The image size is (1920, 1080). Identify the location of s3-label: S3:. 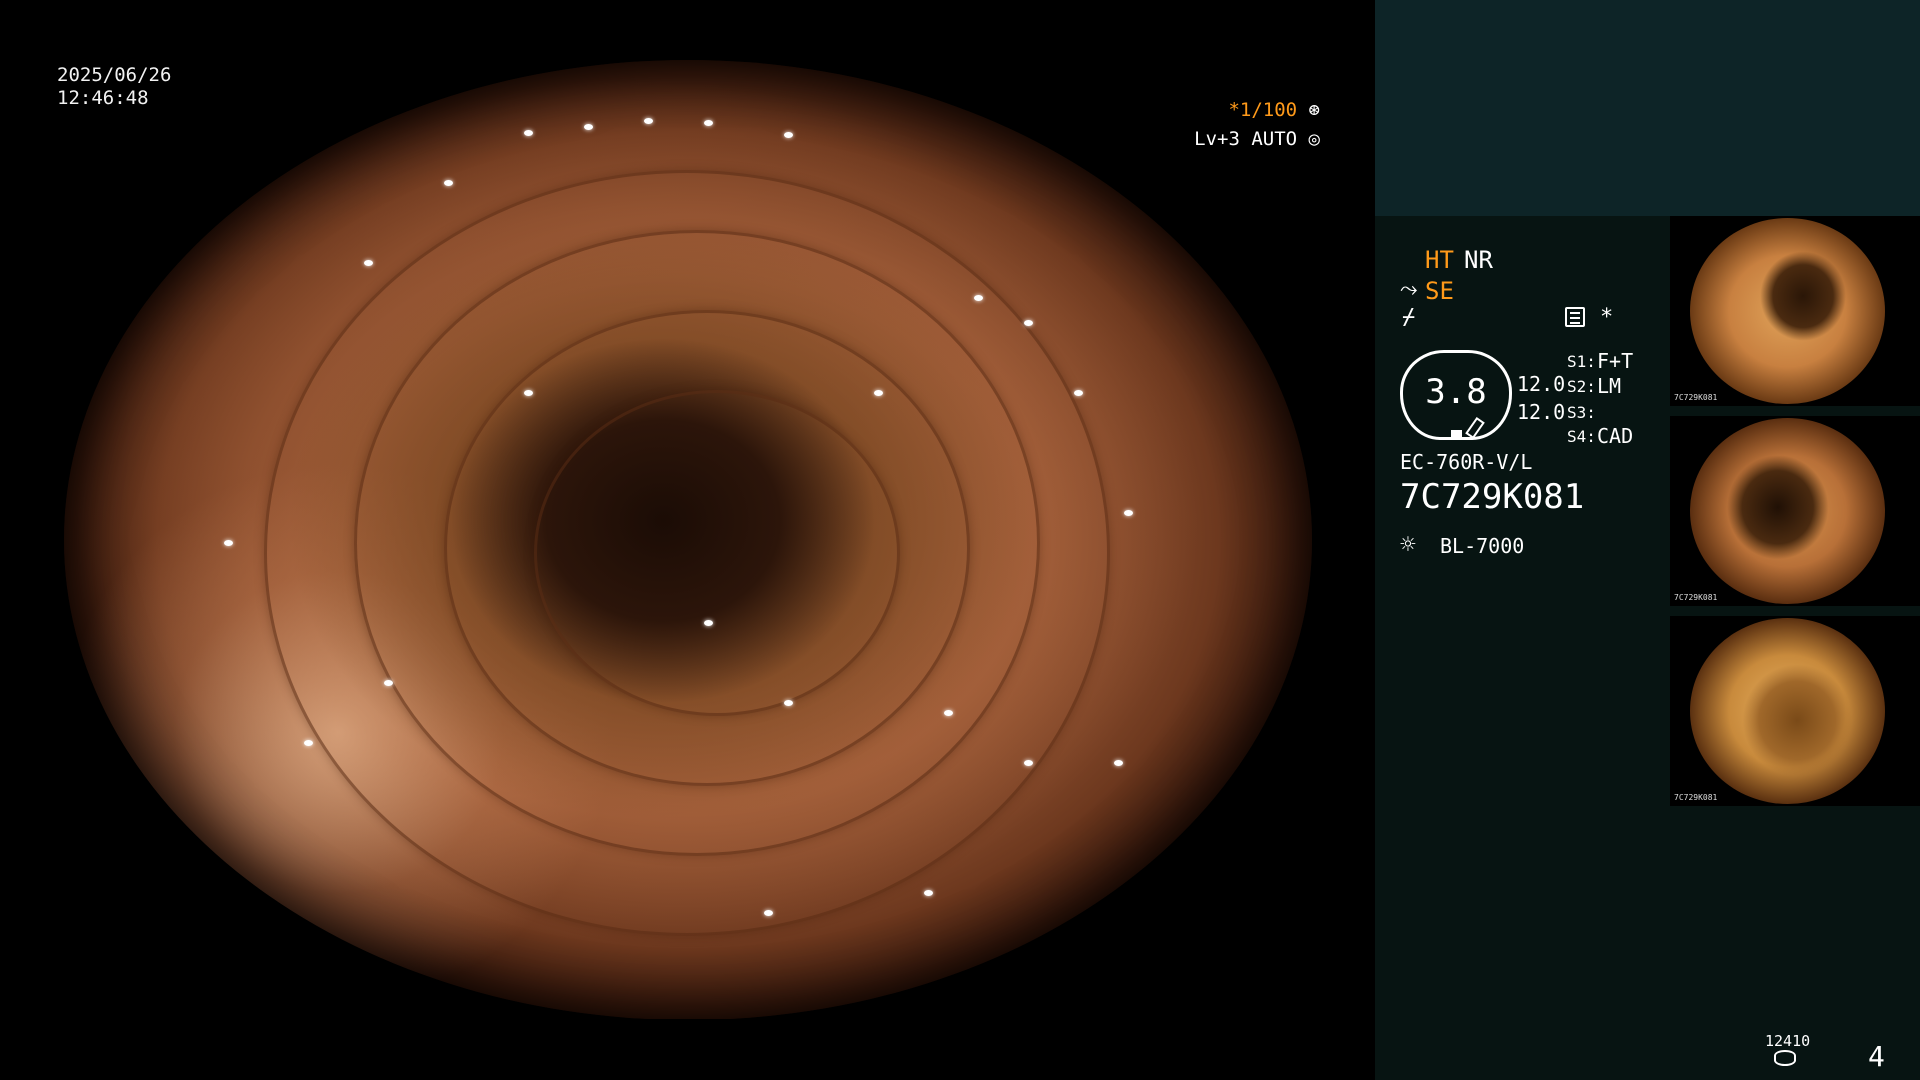
(1581, 412).